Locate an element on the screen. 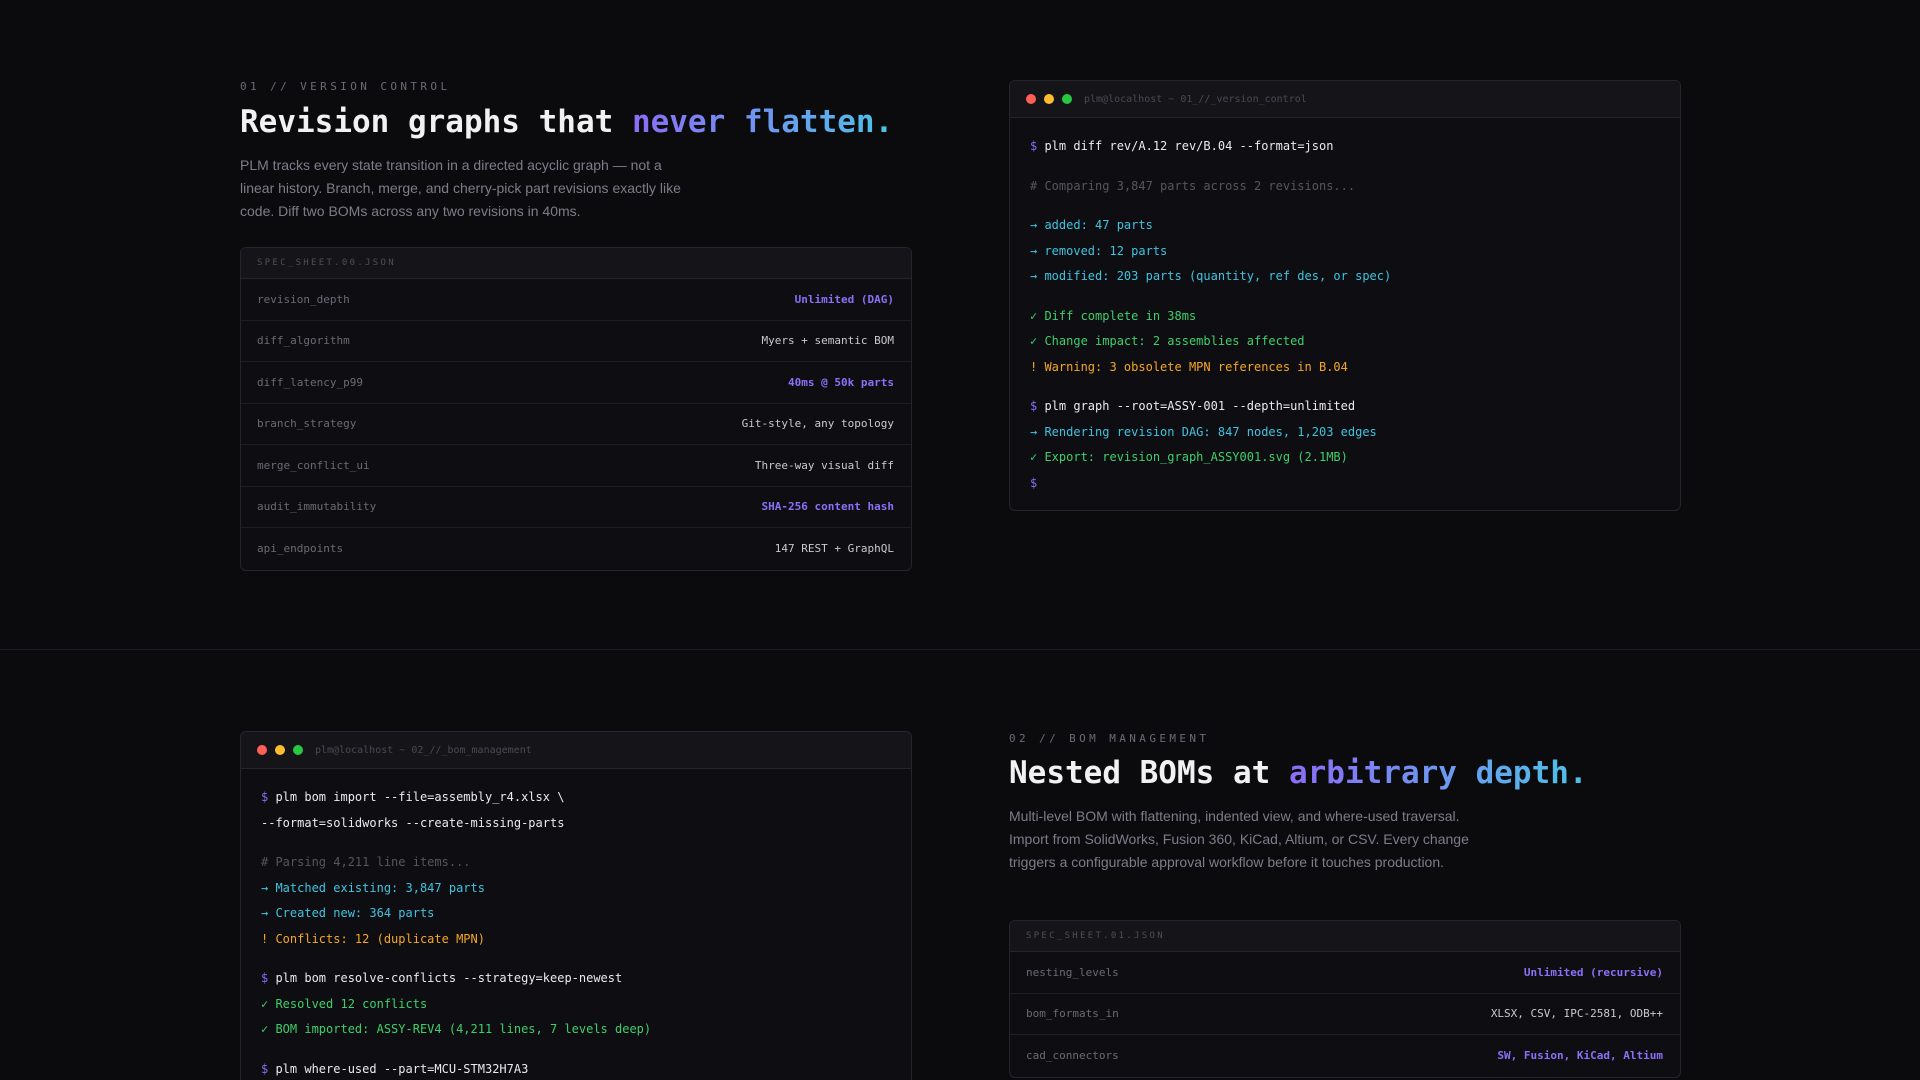 Image resolution: width=1920 pixels, height=1080 pixels. spec-row: nesting_levels Unlimited (recursive) is located at coordinates (1345, 973).